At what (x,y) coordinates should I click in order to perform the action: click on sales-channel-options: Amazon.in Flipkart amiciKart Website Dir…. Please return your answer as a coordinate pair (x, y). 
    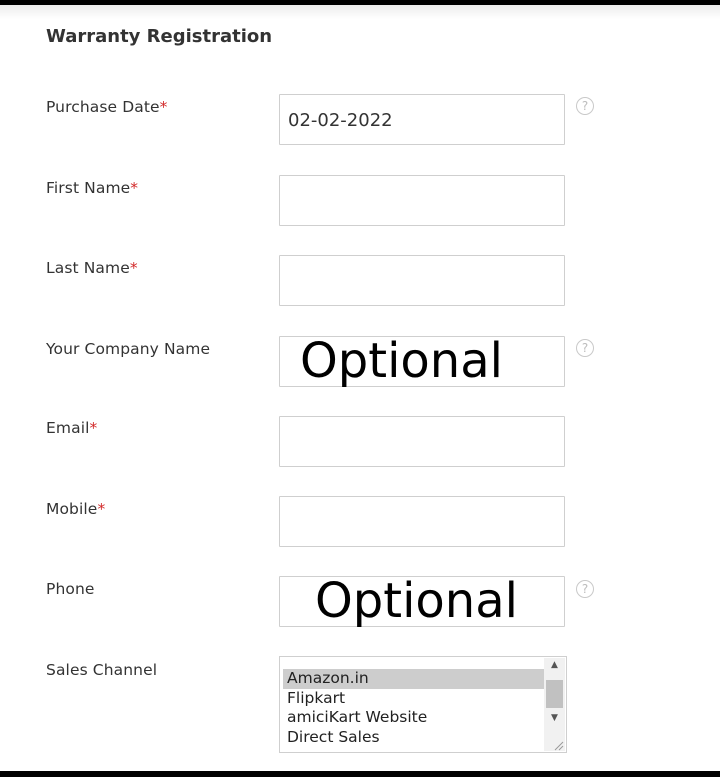
    Looking at the image, I should click on (414, 708).